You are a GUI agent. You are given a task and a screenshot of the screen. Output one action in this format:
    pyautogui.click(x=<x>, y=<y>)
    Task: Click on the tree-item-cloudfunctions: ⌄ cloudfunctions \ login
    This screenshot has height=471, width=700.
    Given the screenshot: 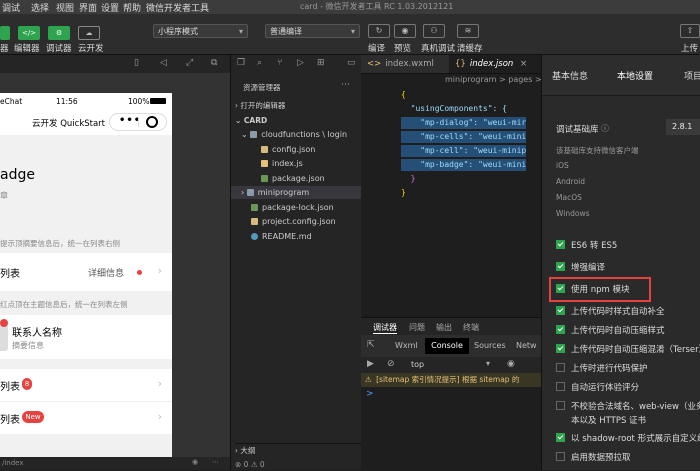 What is the action you would take?
    pyautogui.click(x=306, y=134)
    